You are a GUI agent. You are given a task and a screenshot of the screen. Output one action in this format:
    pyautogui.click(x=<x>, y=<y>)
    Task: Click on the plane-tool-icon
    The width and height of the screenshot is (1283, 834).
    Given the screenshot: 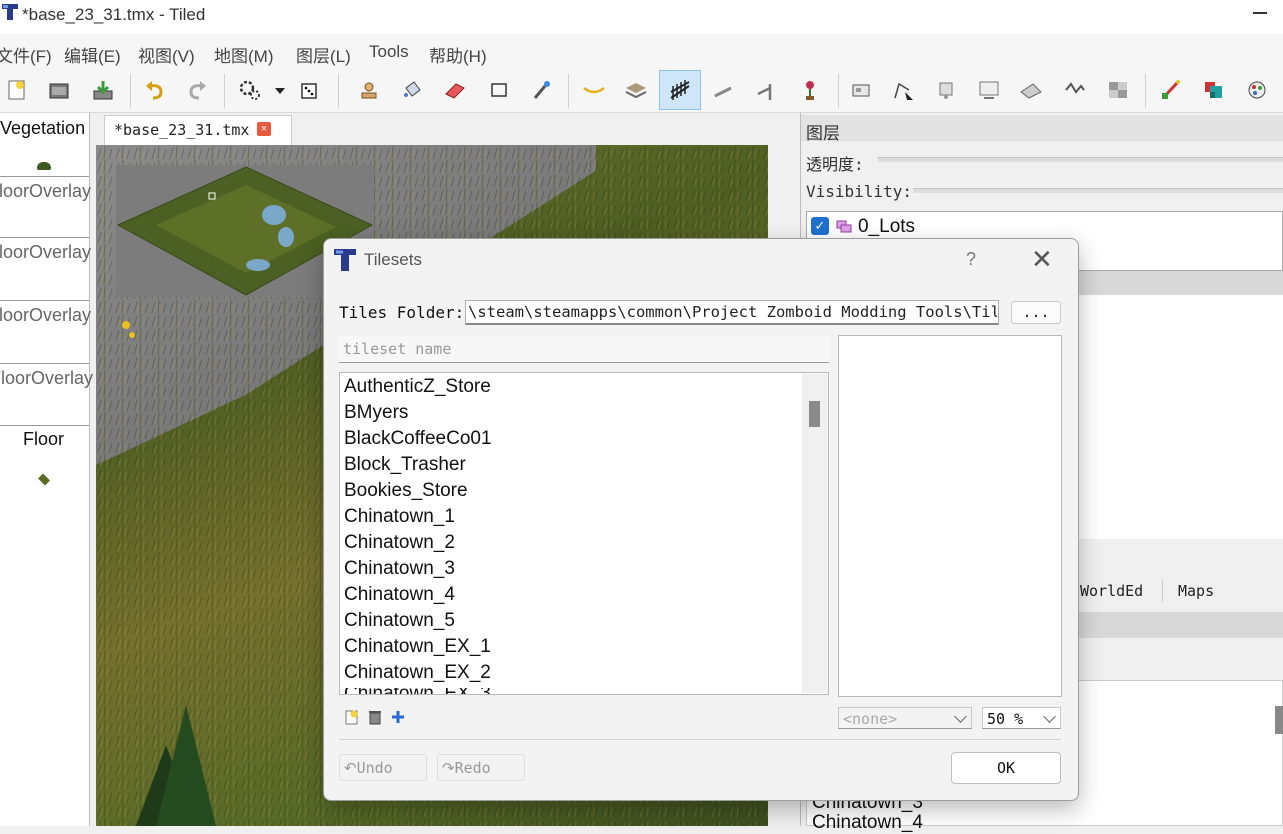 What is the action you would take?
    pyautogui.click(x=1031, y=90)
    